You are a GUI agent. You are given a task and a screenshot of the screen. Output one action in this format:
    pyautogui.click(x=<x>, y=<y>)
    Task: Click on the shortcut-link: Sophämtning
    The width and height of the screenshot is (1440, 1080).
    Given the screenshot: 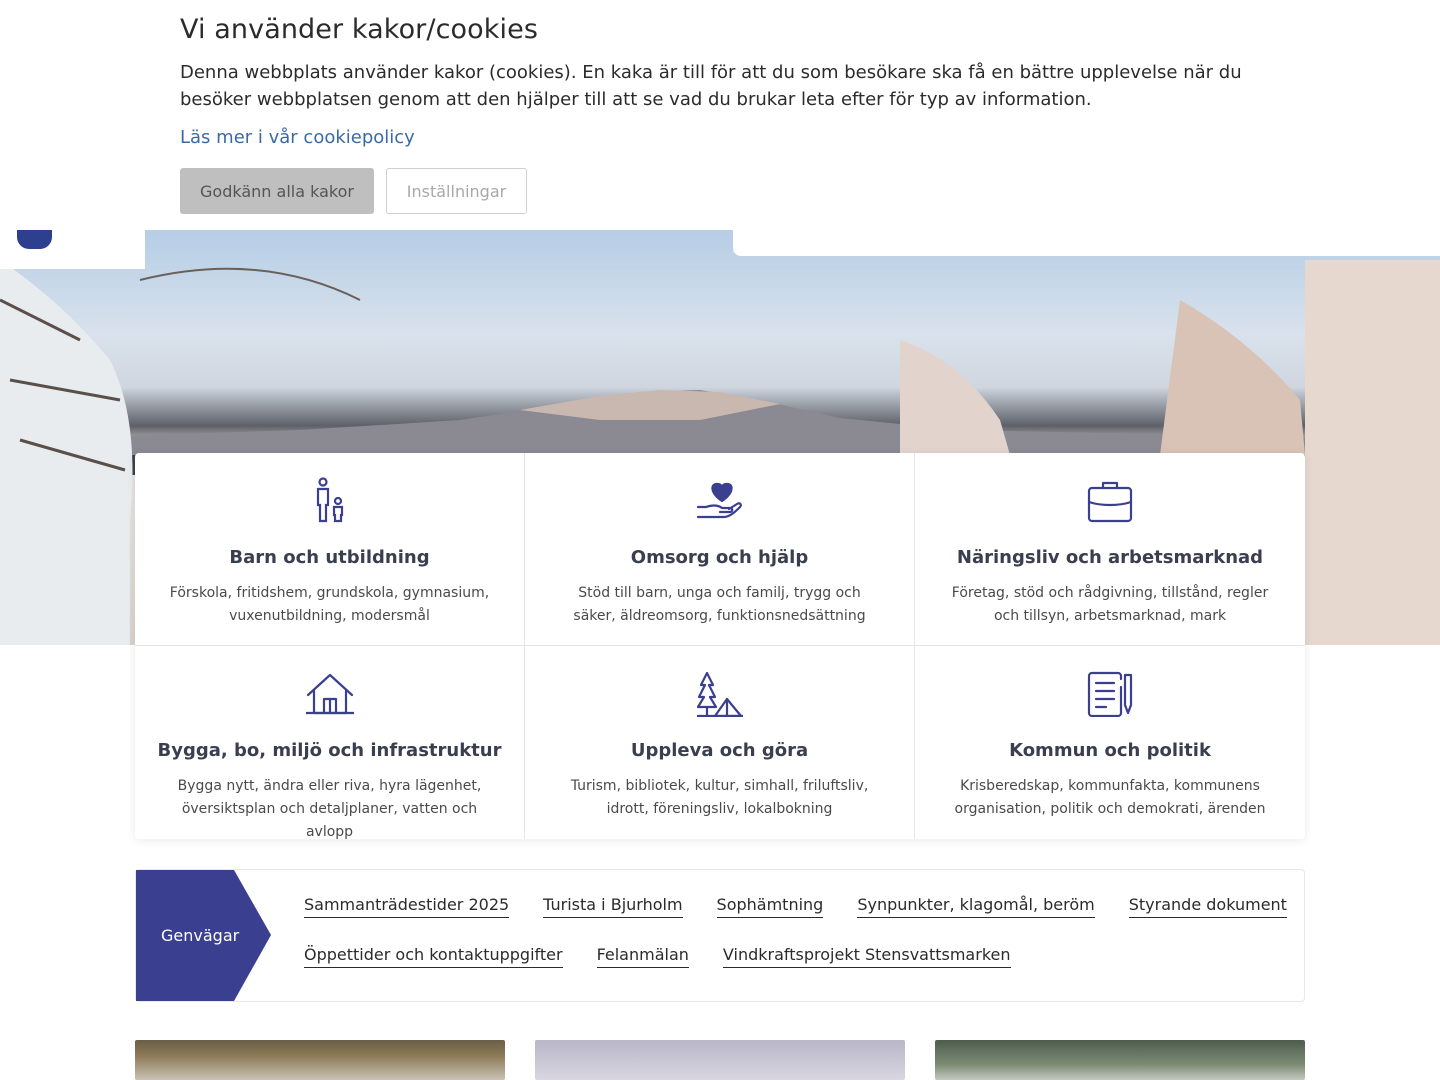 What is the action you would take?
    pyautogui.click(x=770, y=906)
    